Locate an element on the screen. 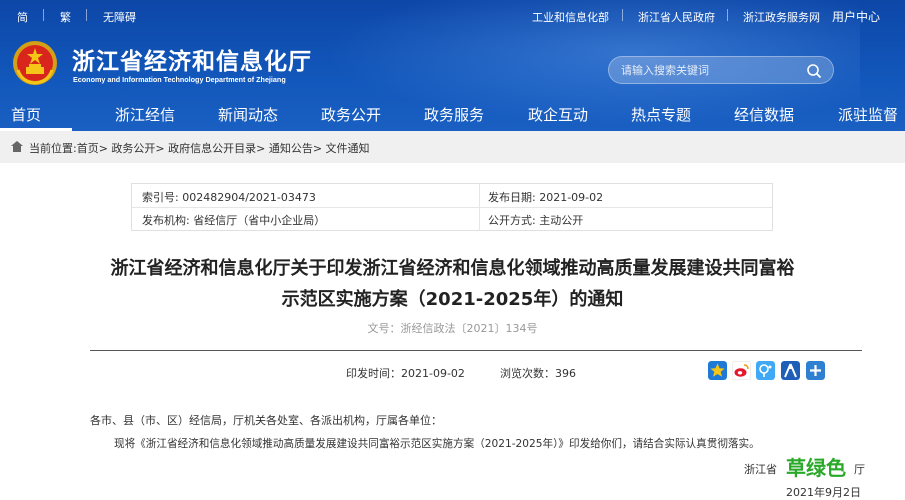 Image resolution: width=905 pixels, height=500 pixels. document-number: 文号：浙经信政法〔2021〕134号 is located at coordinates (452, 328).